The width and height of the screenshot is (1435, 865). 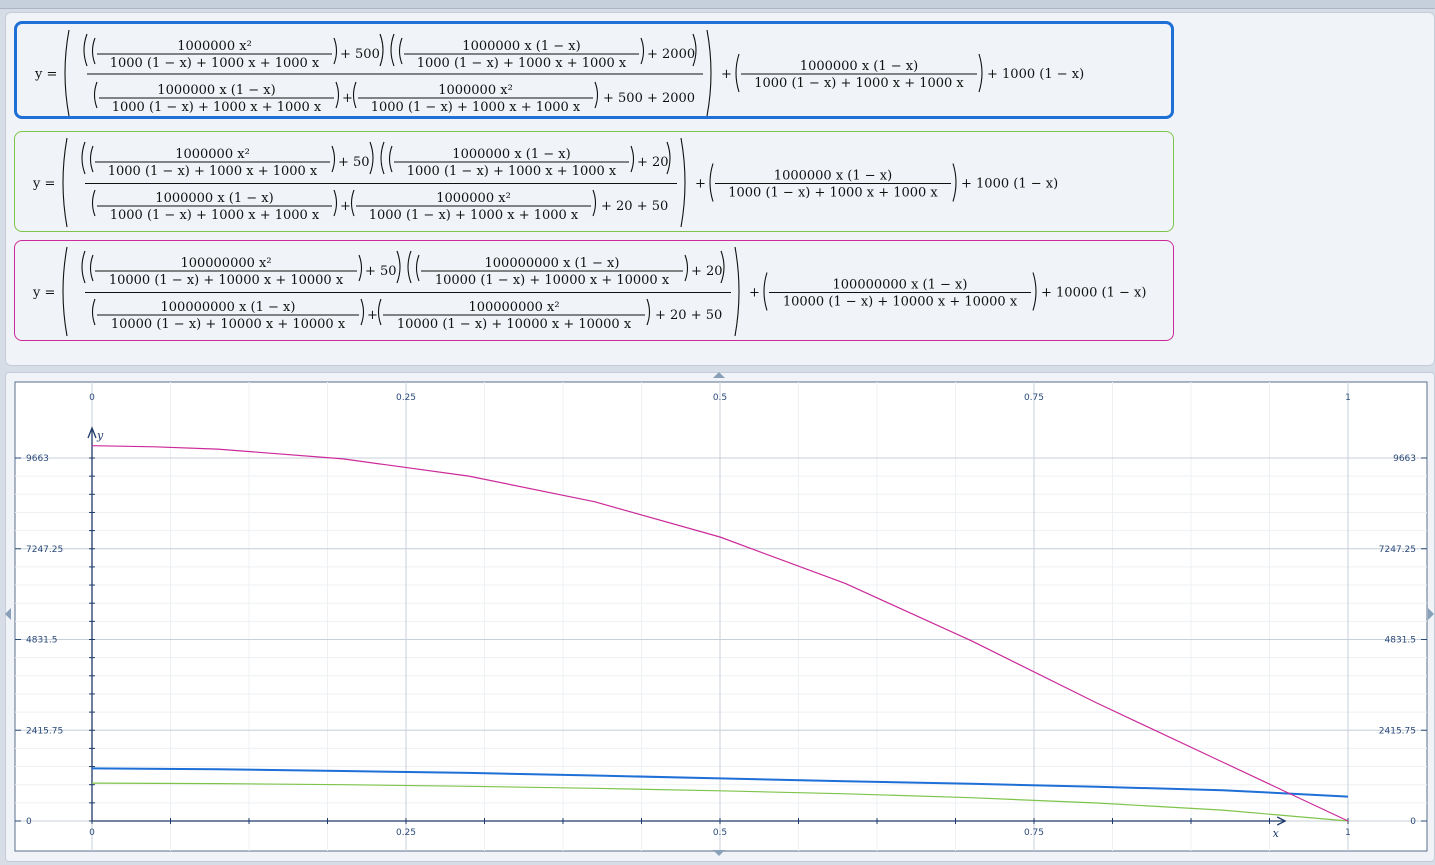 What do you see at coordinates (37, 459) in the screenshot?
I see `y-tick-label-left: 9663` at bounding box center [37, 459].